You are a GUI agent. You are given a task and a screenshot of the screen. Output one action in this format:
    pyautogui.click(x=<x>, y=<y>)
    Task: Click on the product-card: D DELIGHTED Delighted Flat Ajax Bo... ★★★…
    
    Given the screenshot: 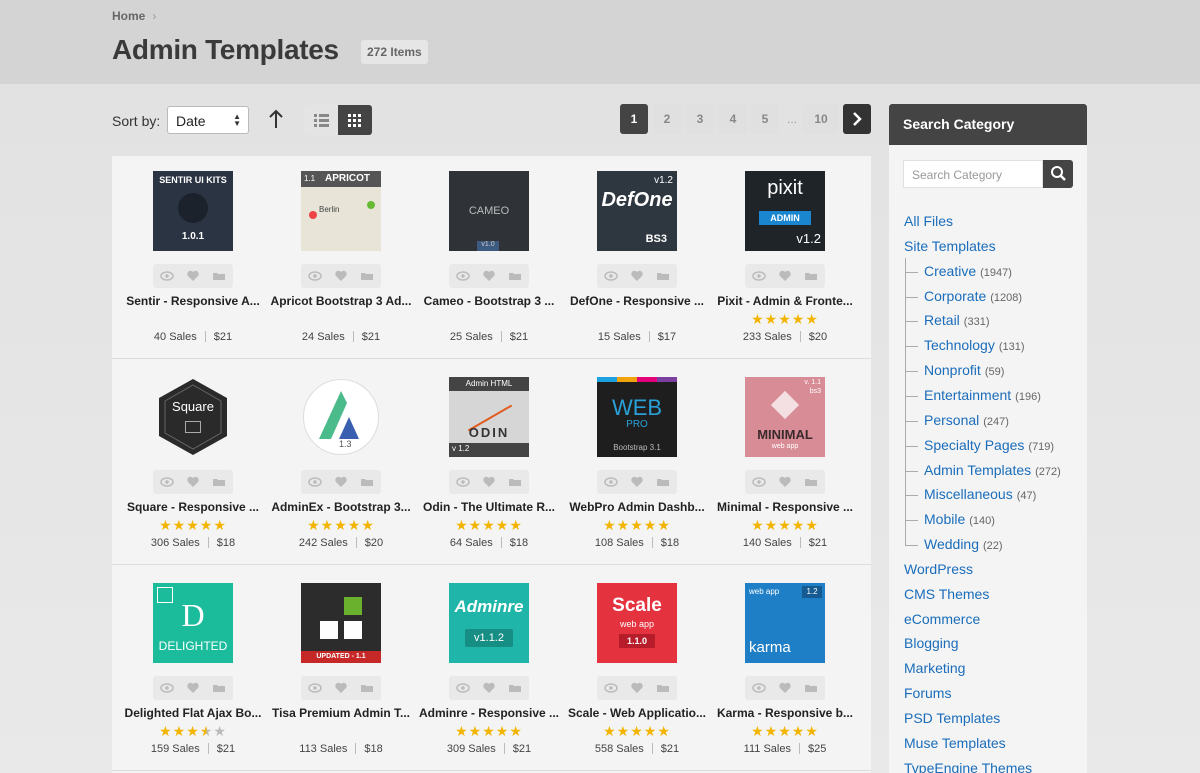 What is the action you would take?
    pyautogui.click(x=193, y=663)
    